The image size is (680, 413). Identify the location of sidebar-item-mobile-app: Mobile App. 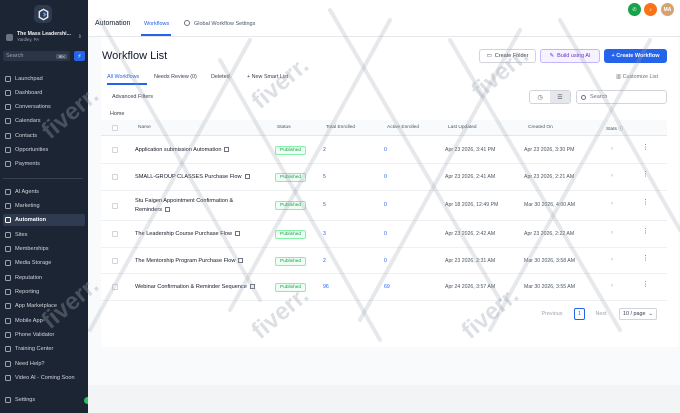
(44, 321).